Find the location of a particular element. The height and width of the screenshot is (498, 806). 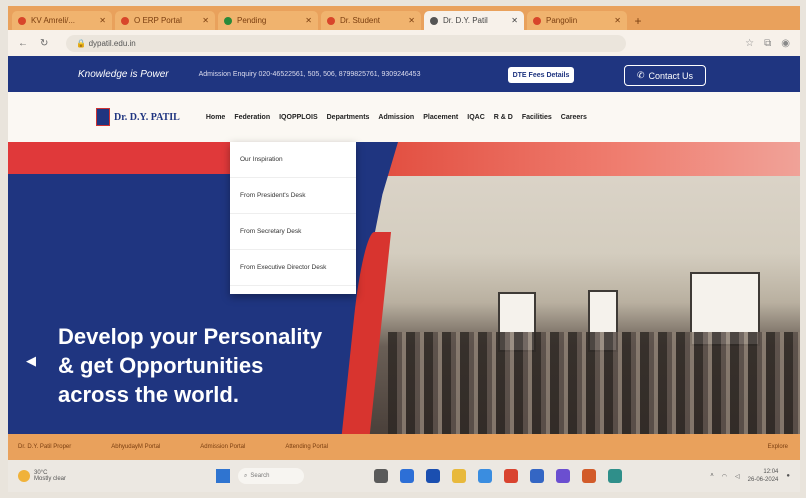

bookmark-item: AbhyudayM Portal is located at coordinates (135, 447).